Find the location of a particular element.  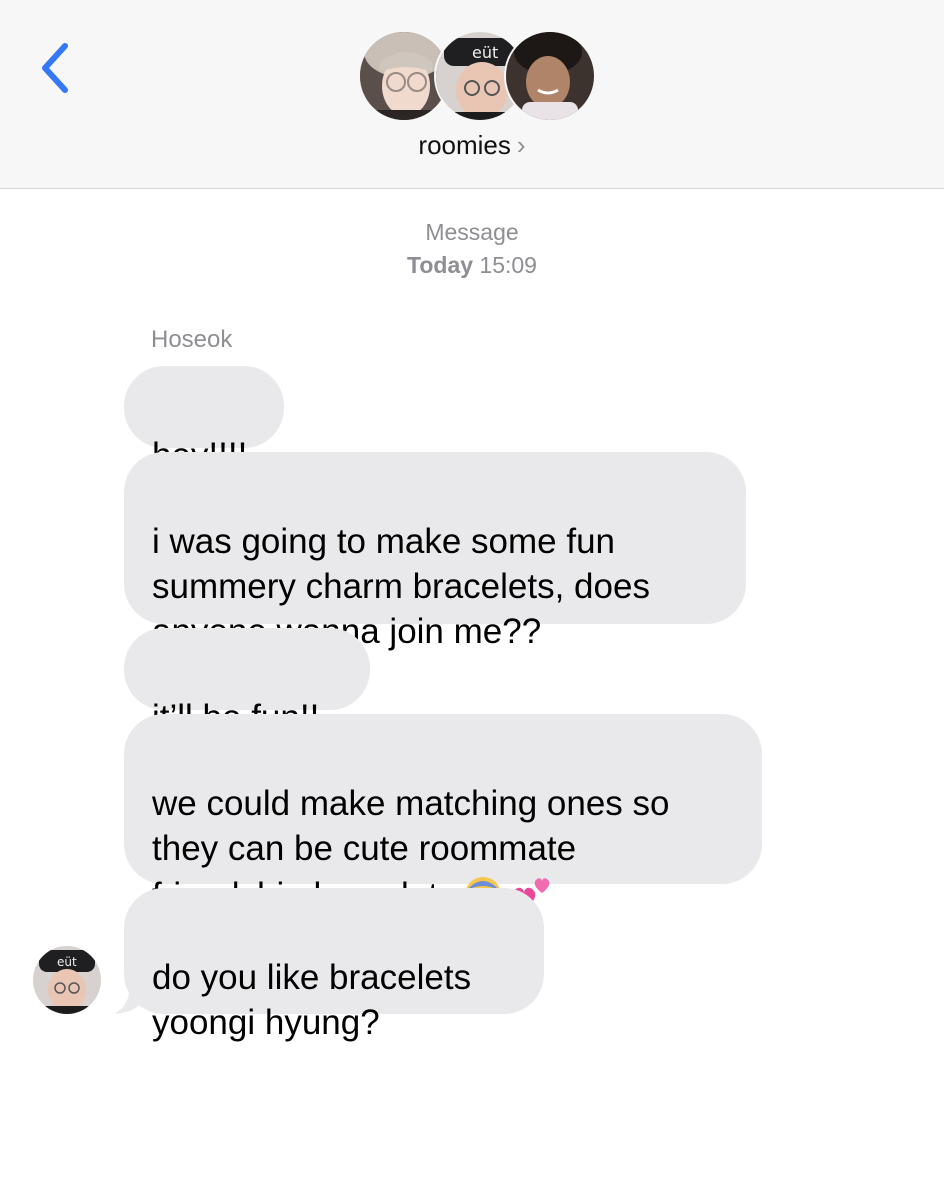

message-bubble: do you like bracelets yoongi hyung? is located at coordinates (334, 965).